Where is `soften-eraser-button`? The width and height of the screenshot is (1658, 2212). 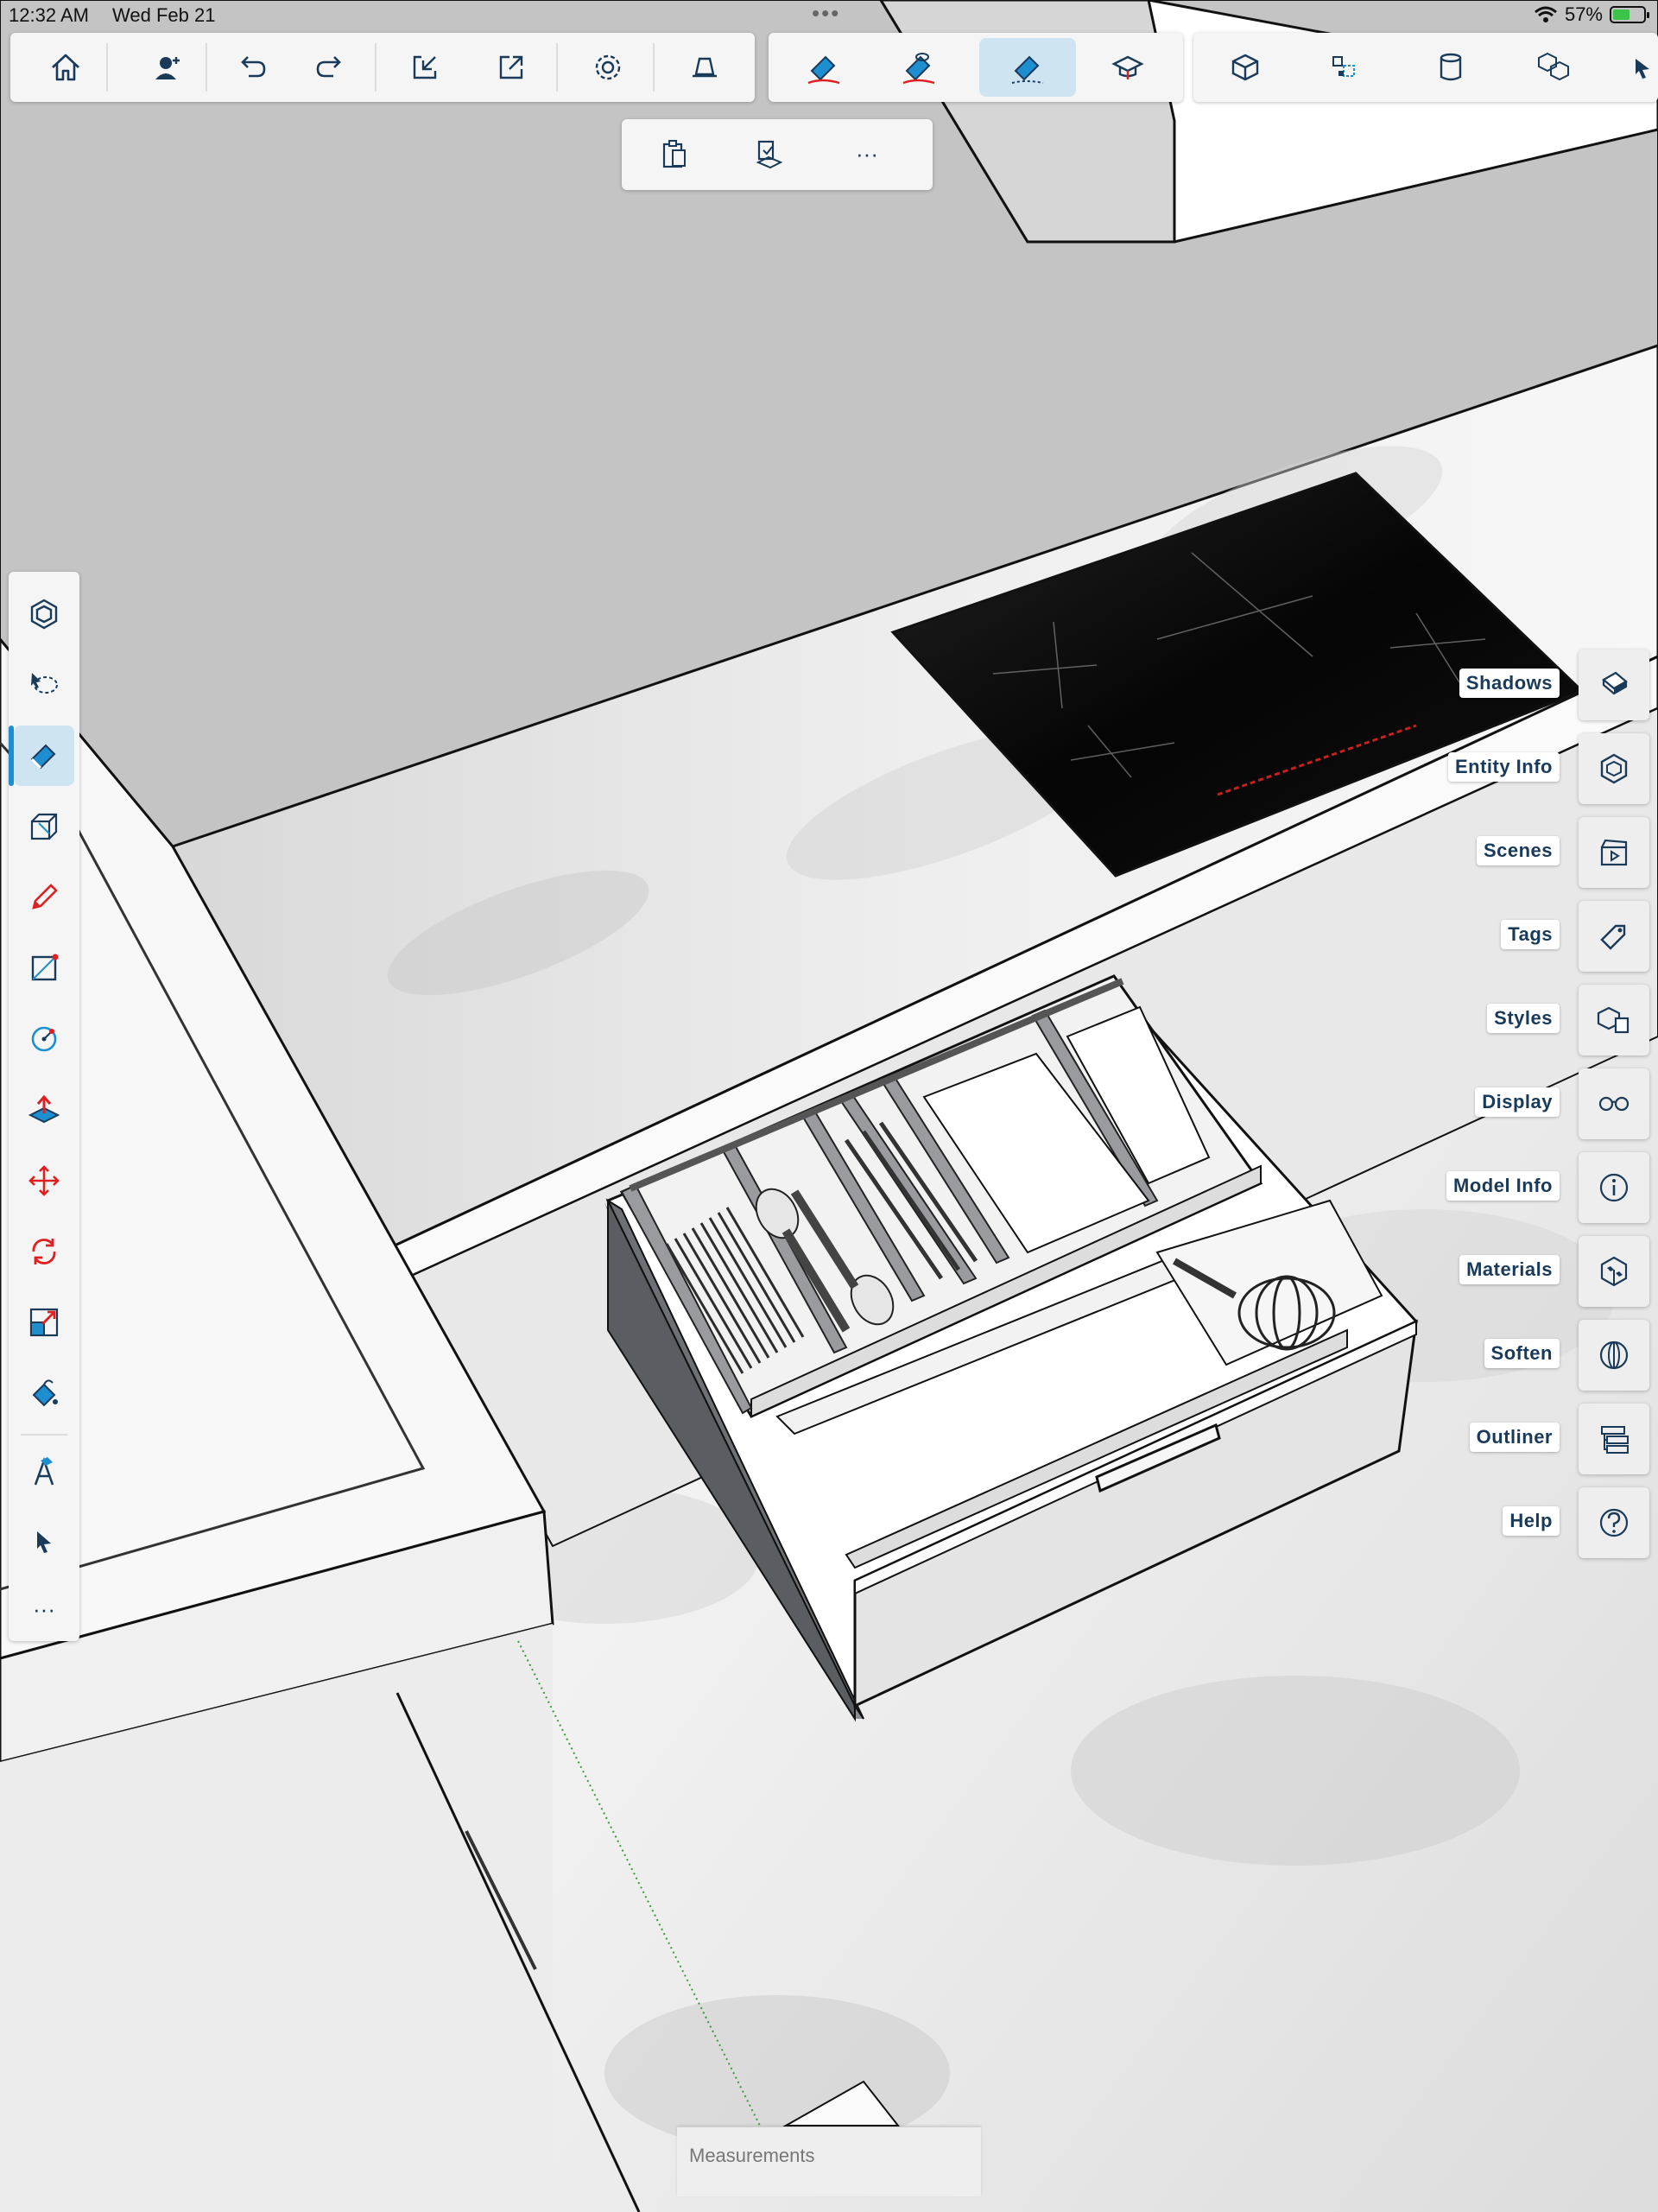
soften-eraser-button is located at coordinates (1027, 67).